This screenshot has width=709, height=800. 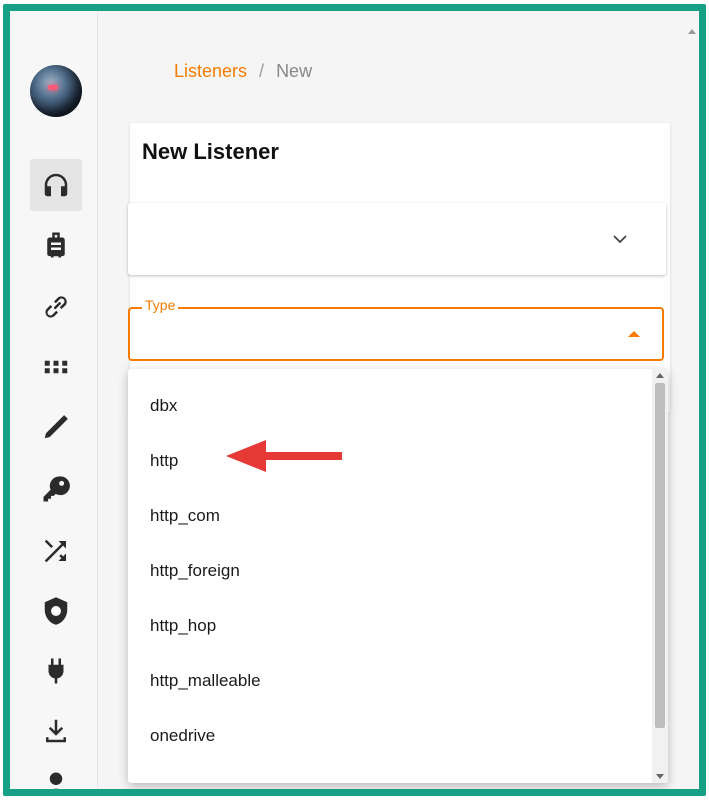 I want to click on page-scroll-up-arrow, so click(x=692, y=31).